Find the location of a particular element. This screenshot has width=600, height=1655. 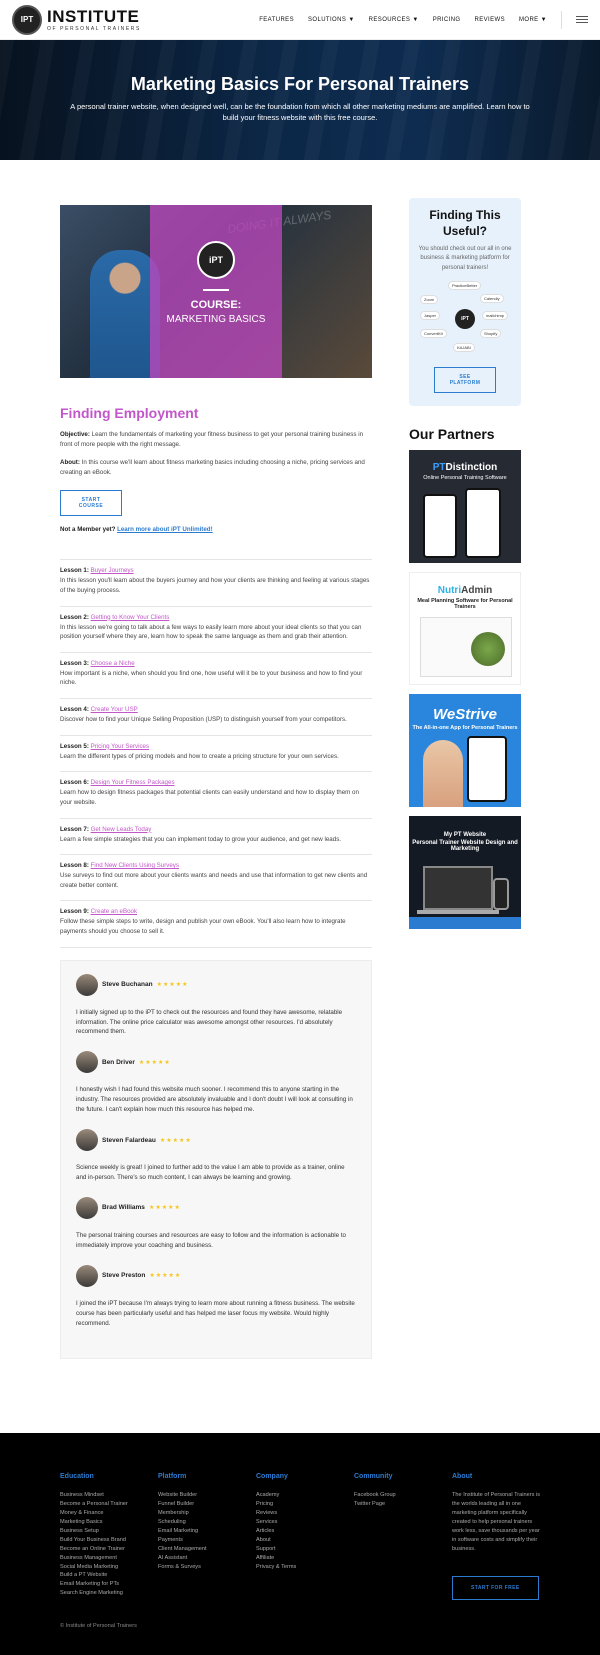

lesson-link: Find New Clients Using Surveys is located at coordinates (135, 865).